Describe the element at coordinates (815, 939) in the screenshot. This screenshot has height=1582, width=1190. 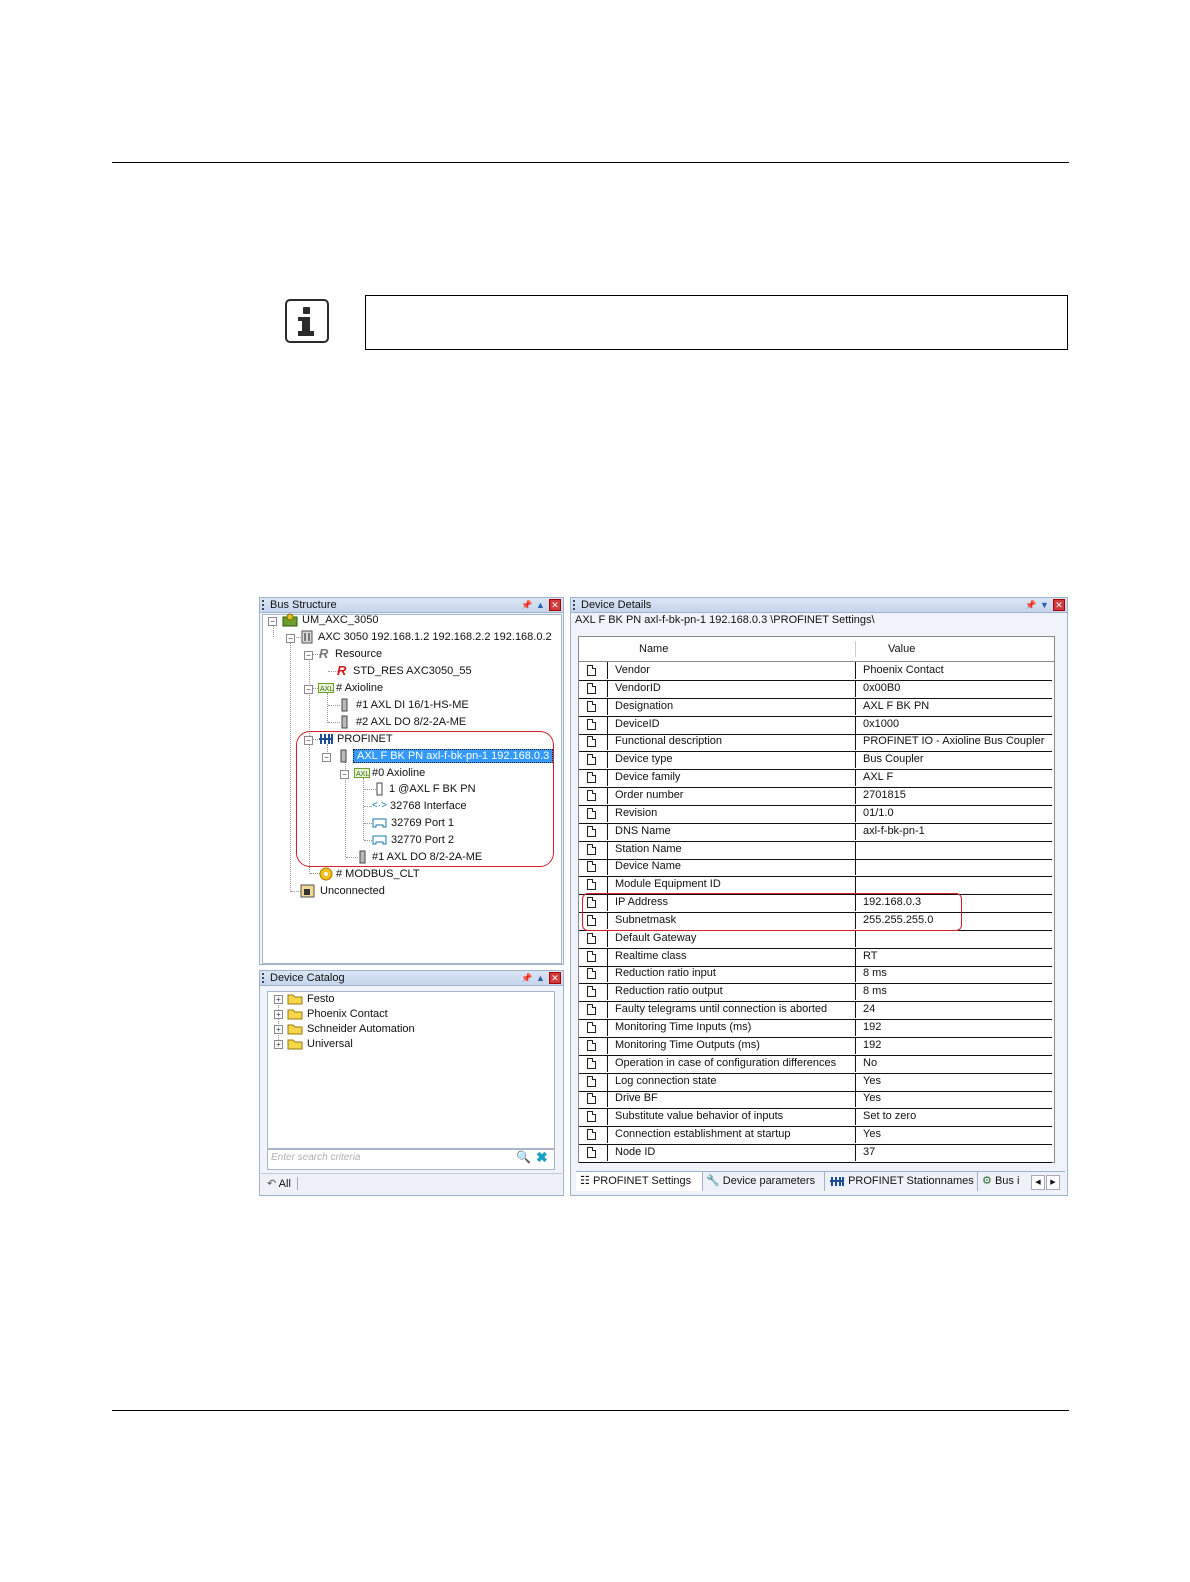
I see `detail-row: Default Gateway` at that location.